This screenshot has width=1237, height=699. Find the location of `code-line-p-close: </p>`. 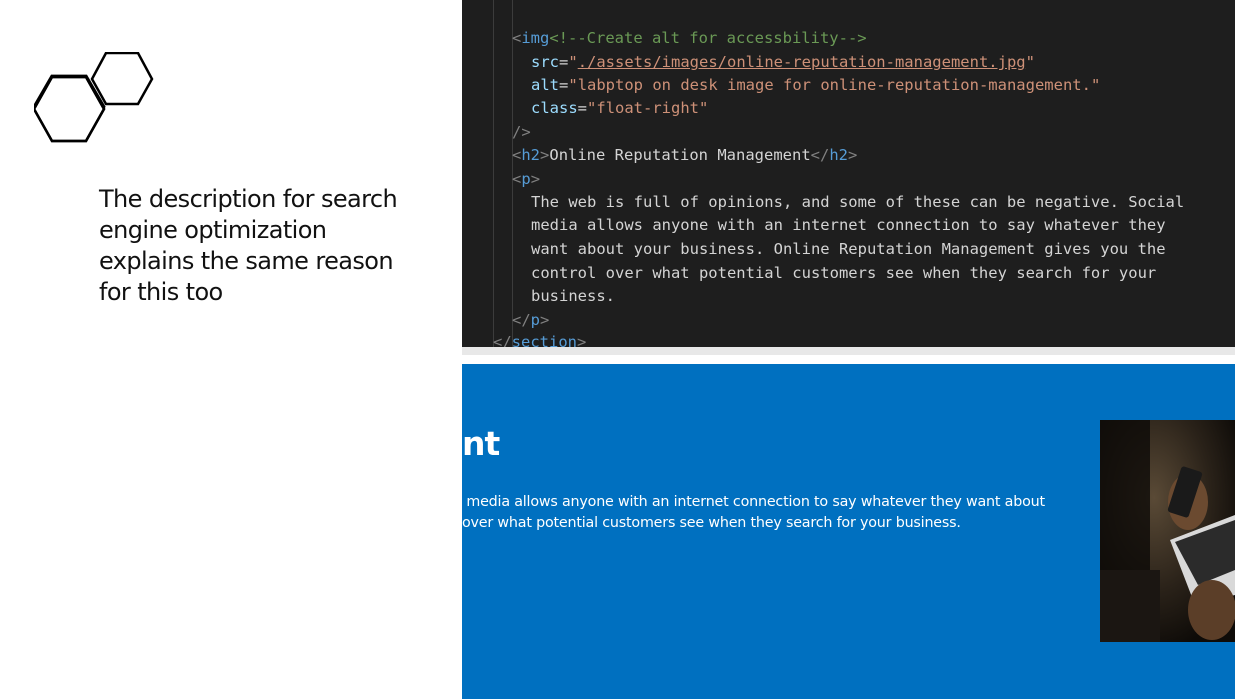

code-line-p-close: </p> is located at coordinates (531, 320).